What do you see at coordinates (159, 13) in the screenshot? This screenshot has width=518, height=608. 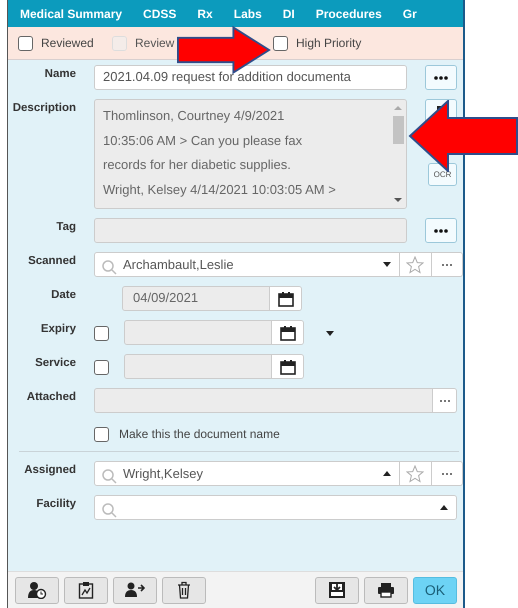 I see `tab: CDSS` at bounding box center [159, 13].